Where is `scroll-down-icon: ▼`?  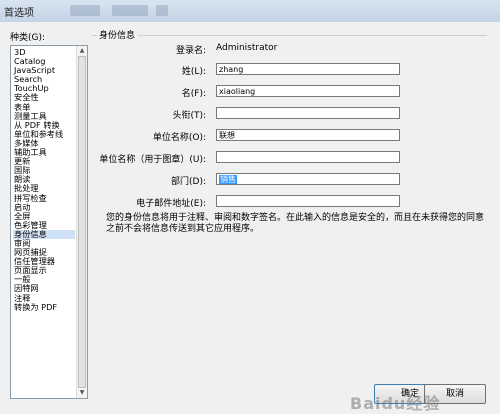 scroll-down-icon: ▼ is located at coordinates (82, 393).